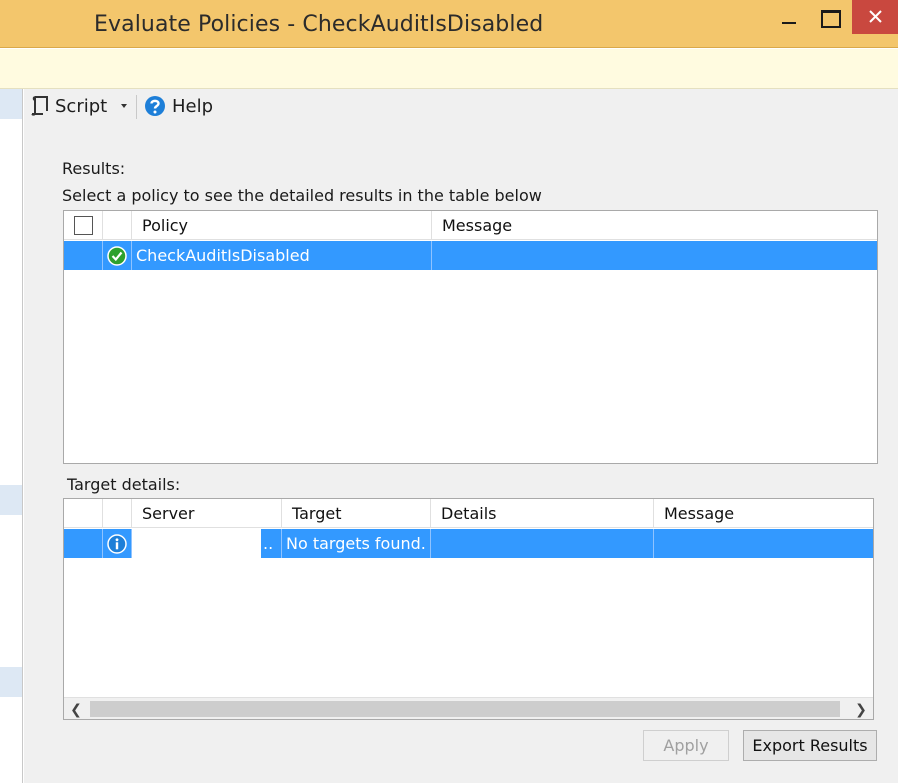 This screenshot has width=898, height=783. Describe the element at coordinates (268, 543) in the screenshot. I see `server-overflow-ellipsis: ..` at that location.